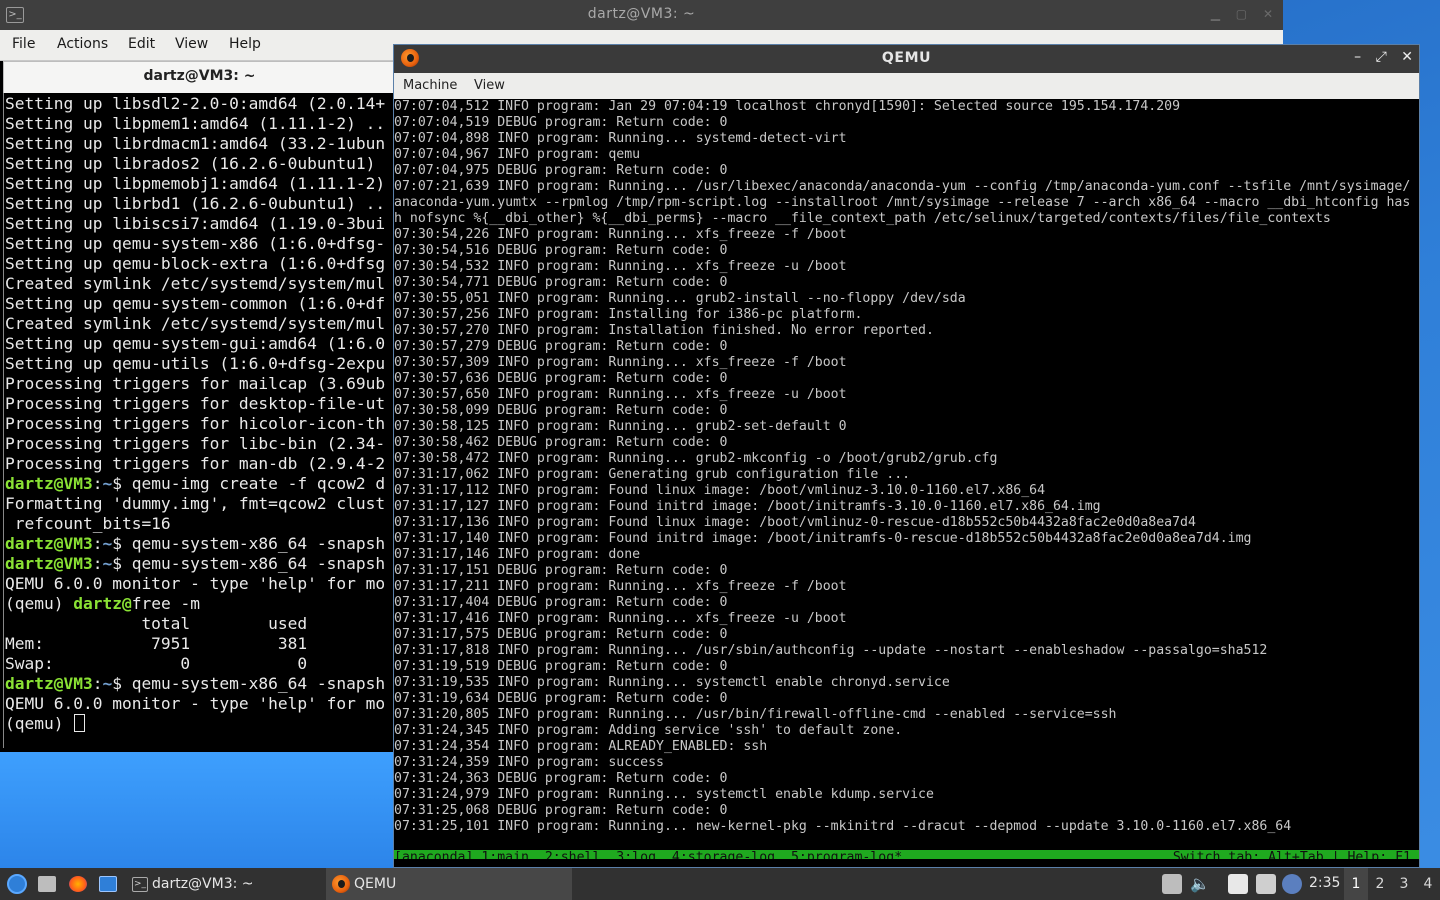 Image resolution: width=1440 pixels, height=900 pixels. Describe the element at coordinates (195, 504) in the screenshot. I see `terminal-line: Formatting 'dummy.img', fmt=qcow2 clust` at that location.